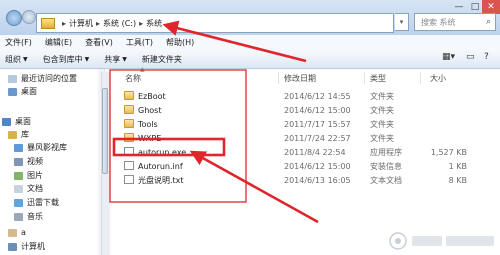 This screenshot has width=500, height=255. Describe the element at coordinates (119, 23) in the screenshot. I see `breadcrumb-drive-c: 系统 (C:)` at that location.